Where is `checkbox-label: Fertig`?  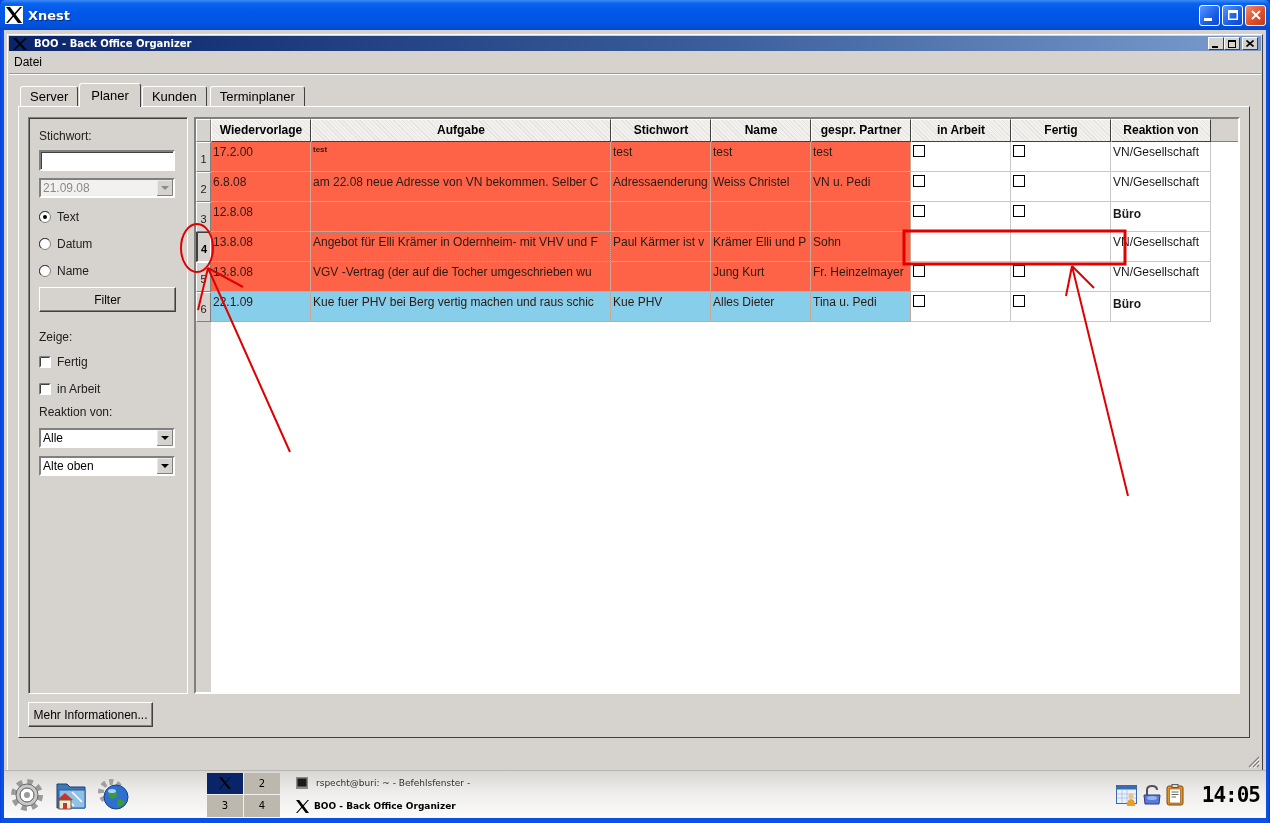 checkbox-label: Fertig is located at coordinates (72, 361).